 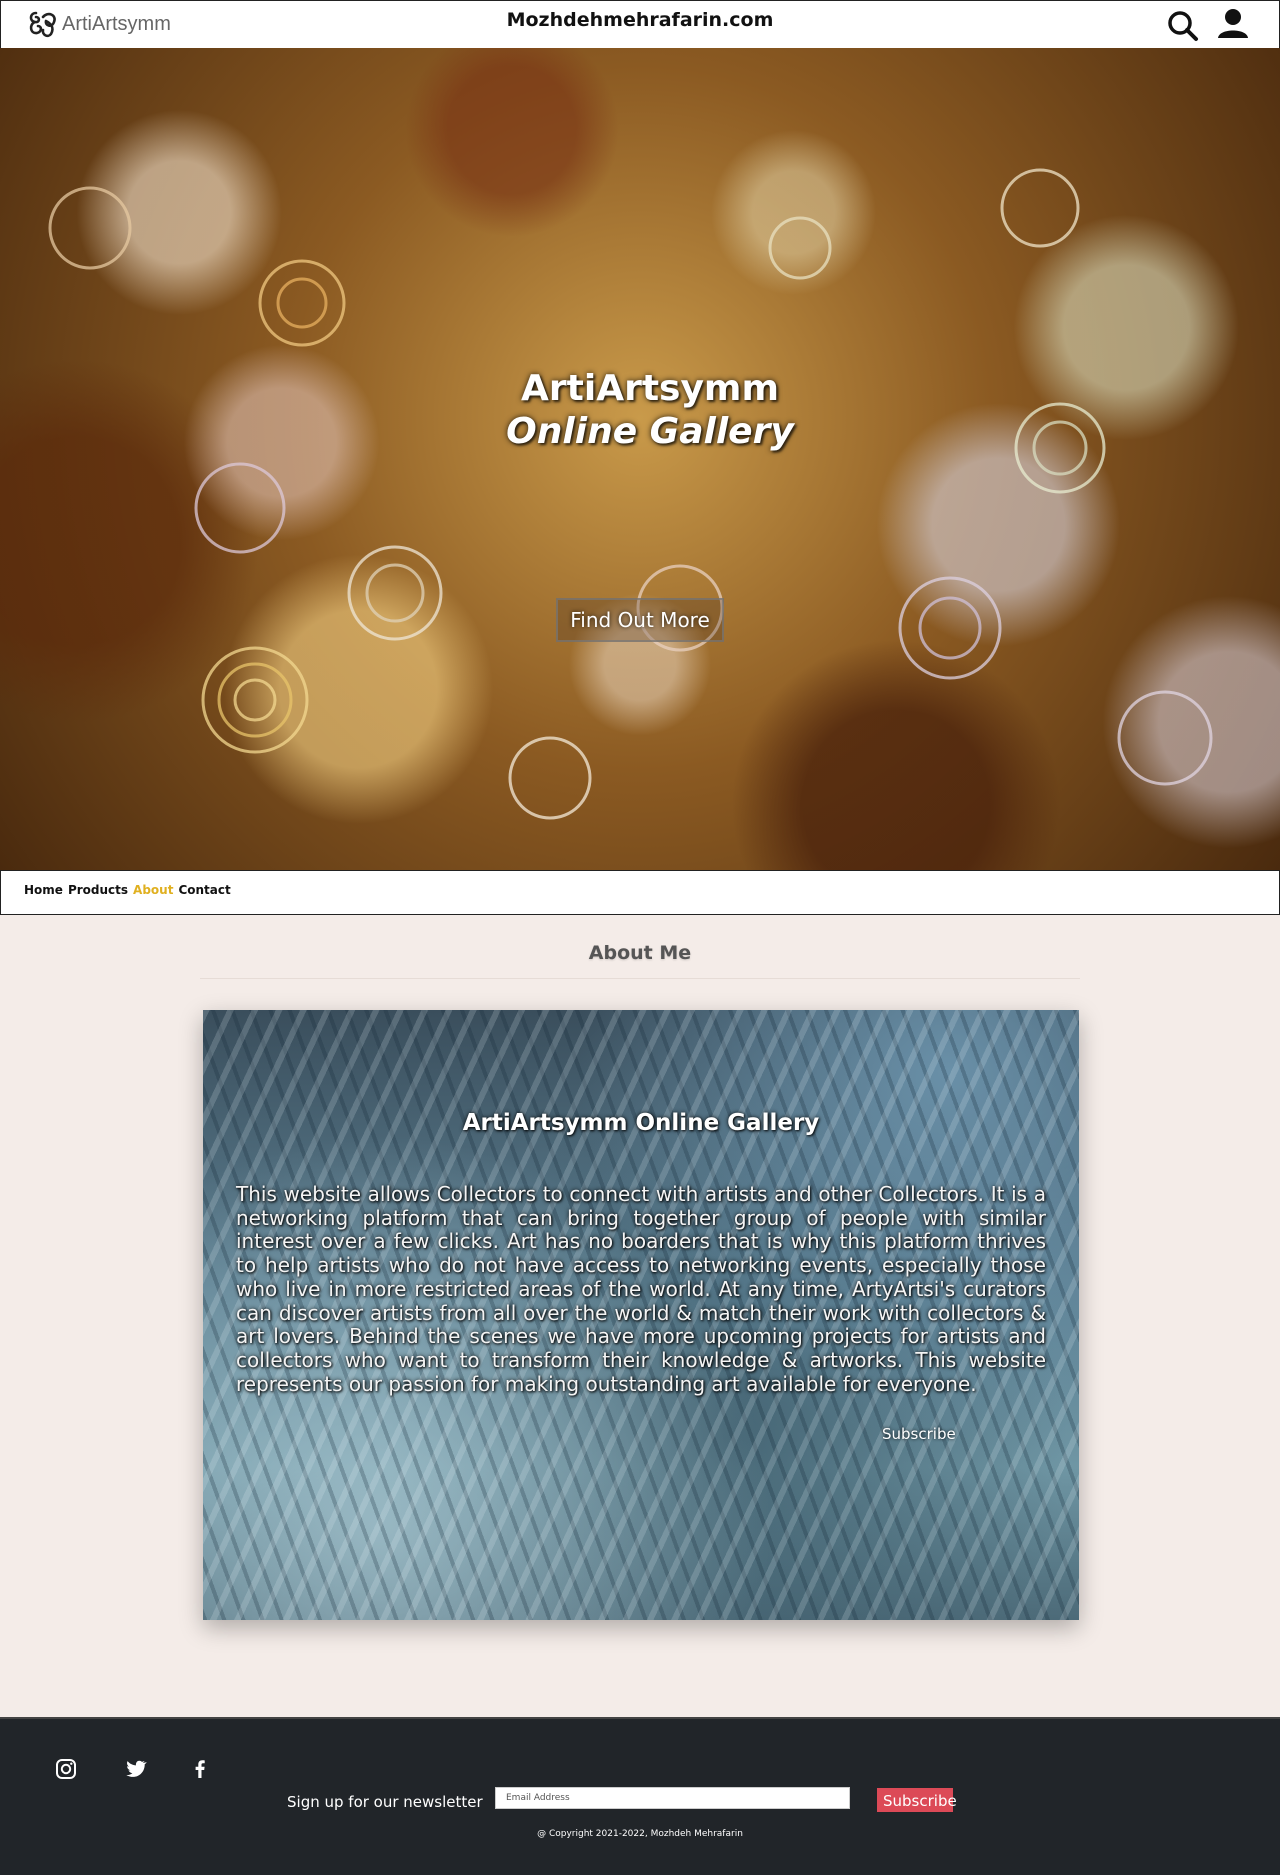 What do you see at coordinates (919, 1434) in the screenshot?
I see `card-subscribe-link: Subscribe` at bounding box center [919, 1434].